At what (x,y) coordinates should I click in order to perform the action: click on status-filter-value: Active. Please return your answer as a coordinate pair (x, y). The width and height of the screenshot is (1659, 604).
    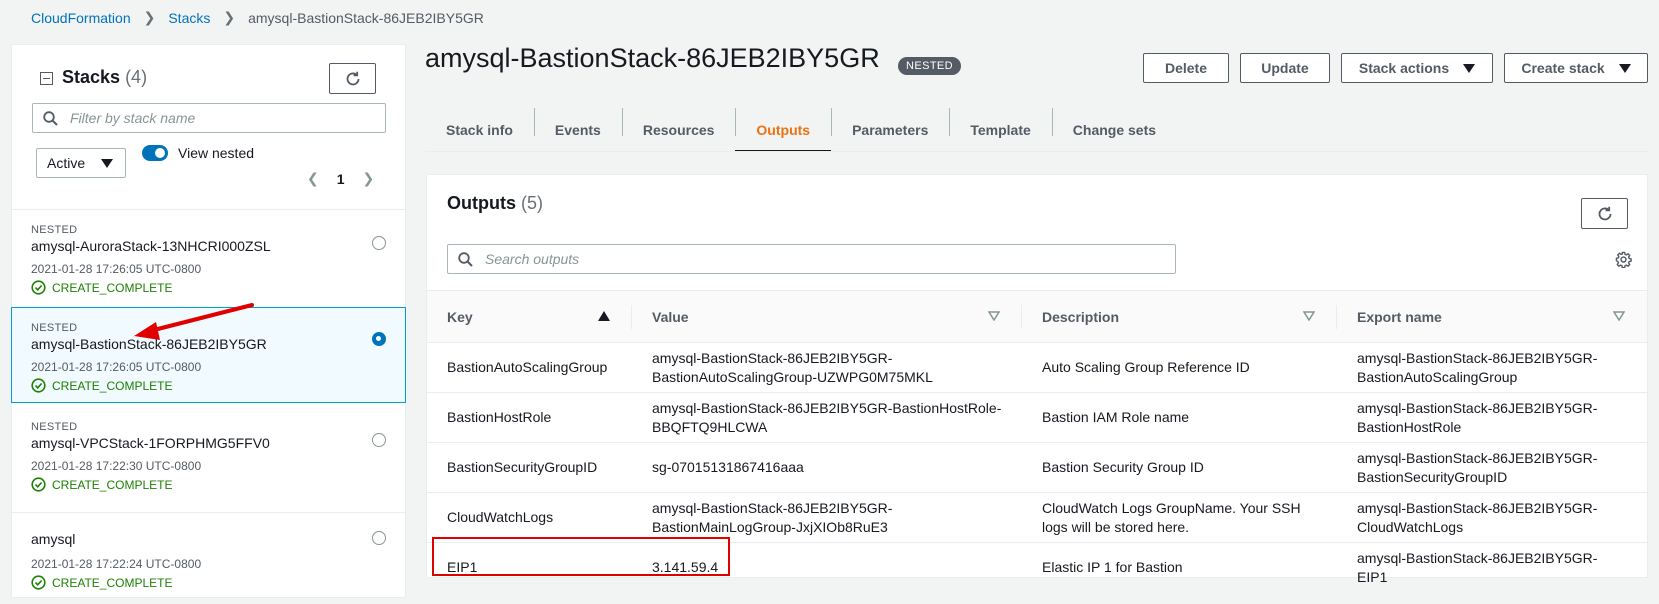
    Looking at the image, I should click on (66, 163).